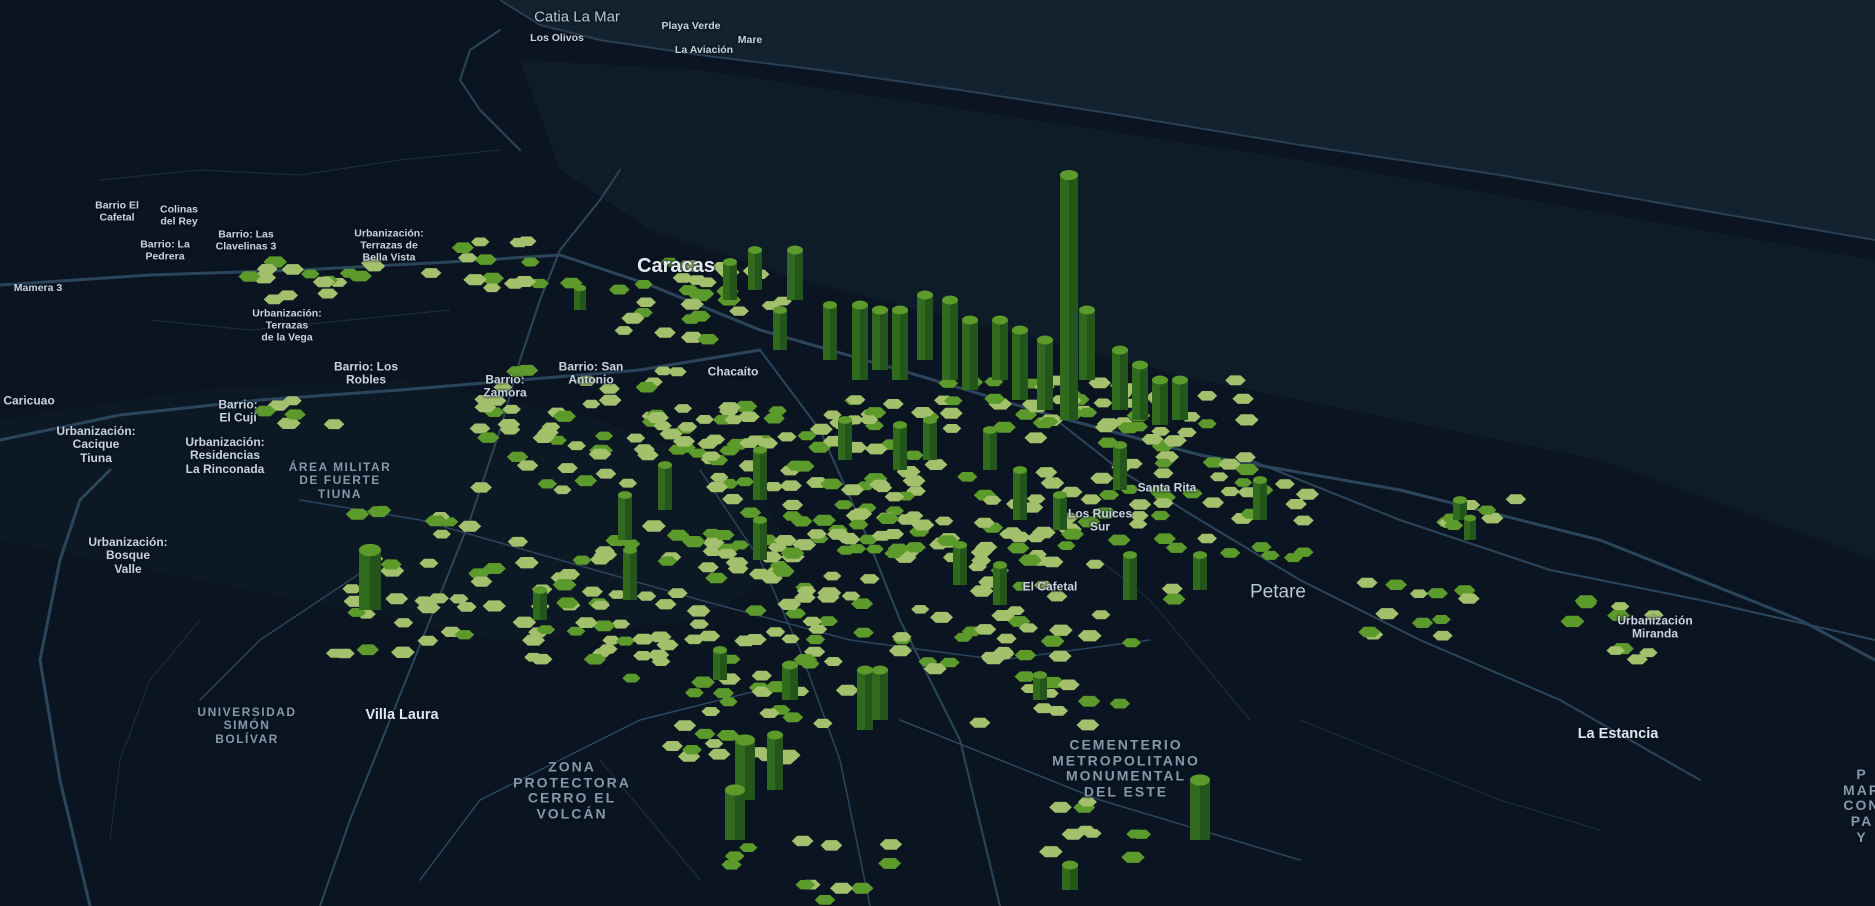 This screenshot has height=906, width=1875. I want to click on label-urb-bosque-valle: Urbanización: Bosque Valle, so click(128, 555).